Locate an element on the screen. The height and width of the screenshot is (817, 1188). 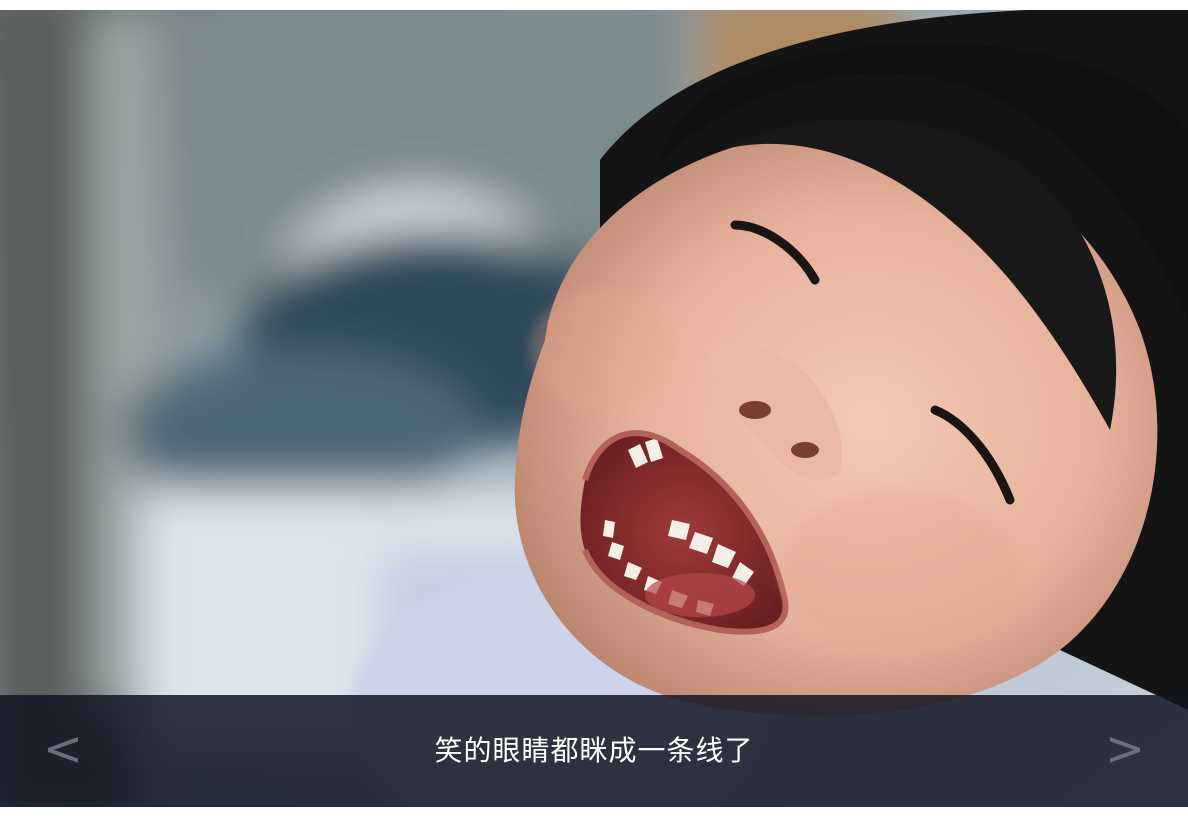
slide-caption: 笑的眼睛都眯成一条线了 is located at coordinates (594, 750).